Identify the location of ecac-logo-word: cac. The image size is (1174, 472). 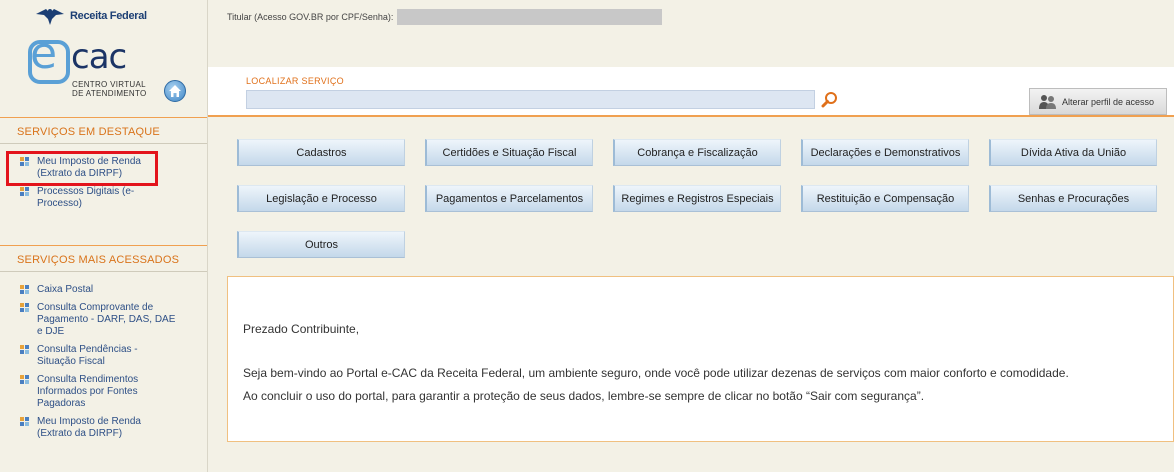
(99, 57).